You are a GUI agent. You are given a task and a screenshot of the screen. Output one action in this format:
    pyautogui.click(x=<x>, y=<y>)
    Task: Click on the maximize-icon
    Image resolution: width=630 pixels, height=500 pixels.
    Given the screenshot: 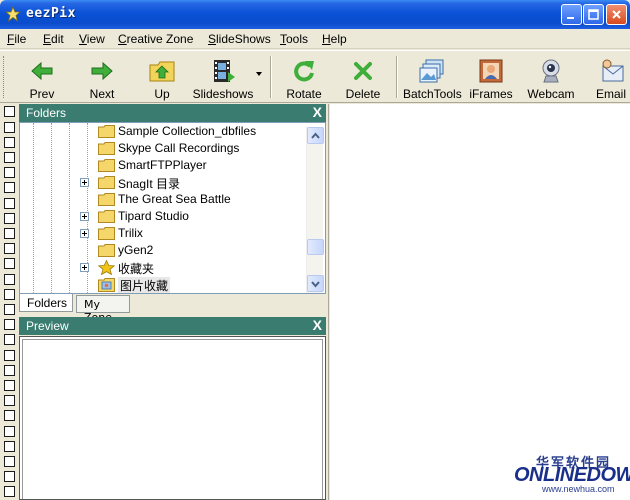 What is the action you would take?
    pyautogui.click(x=593, y=14)
    